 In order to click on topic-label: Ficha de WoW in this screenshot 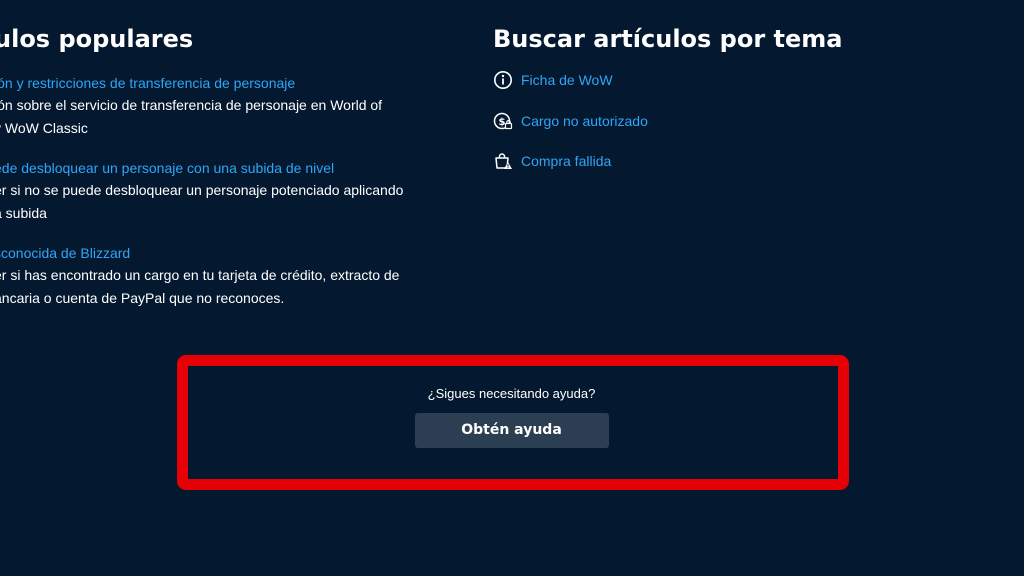, I will do `click(567, 80)`.